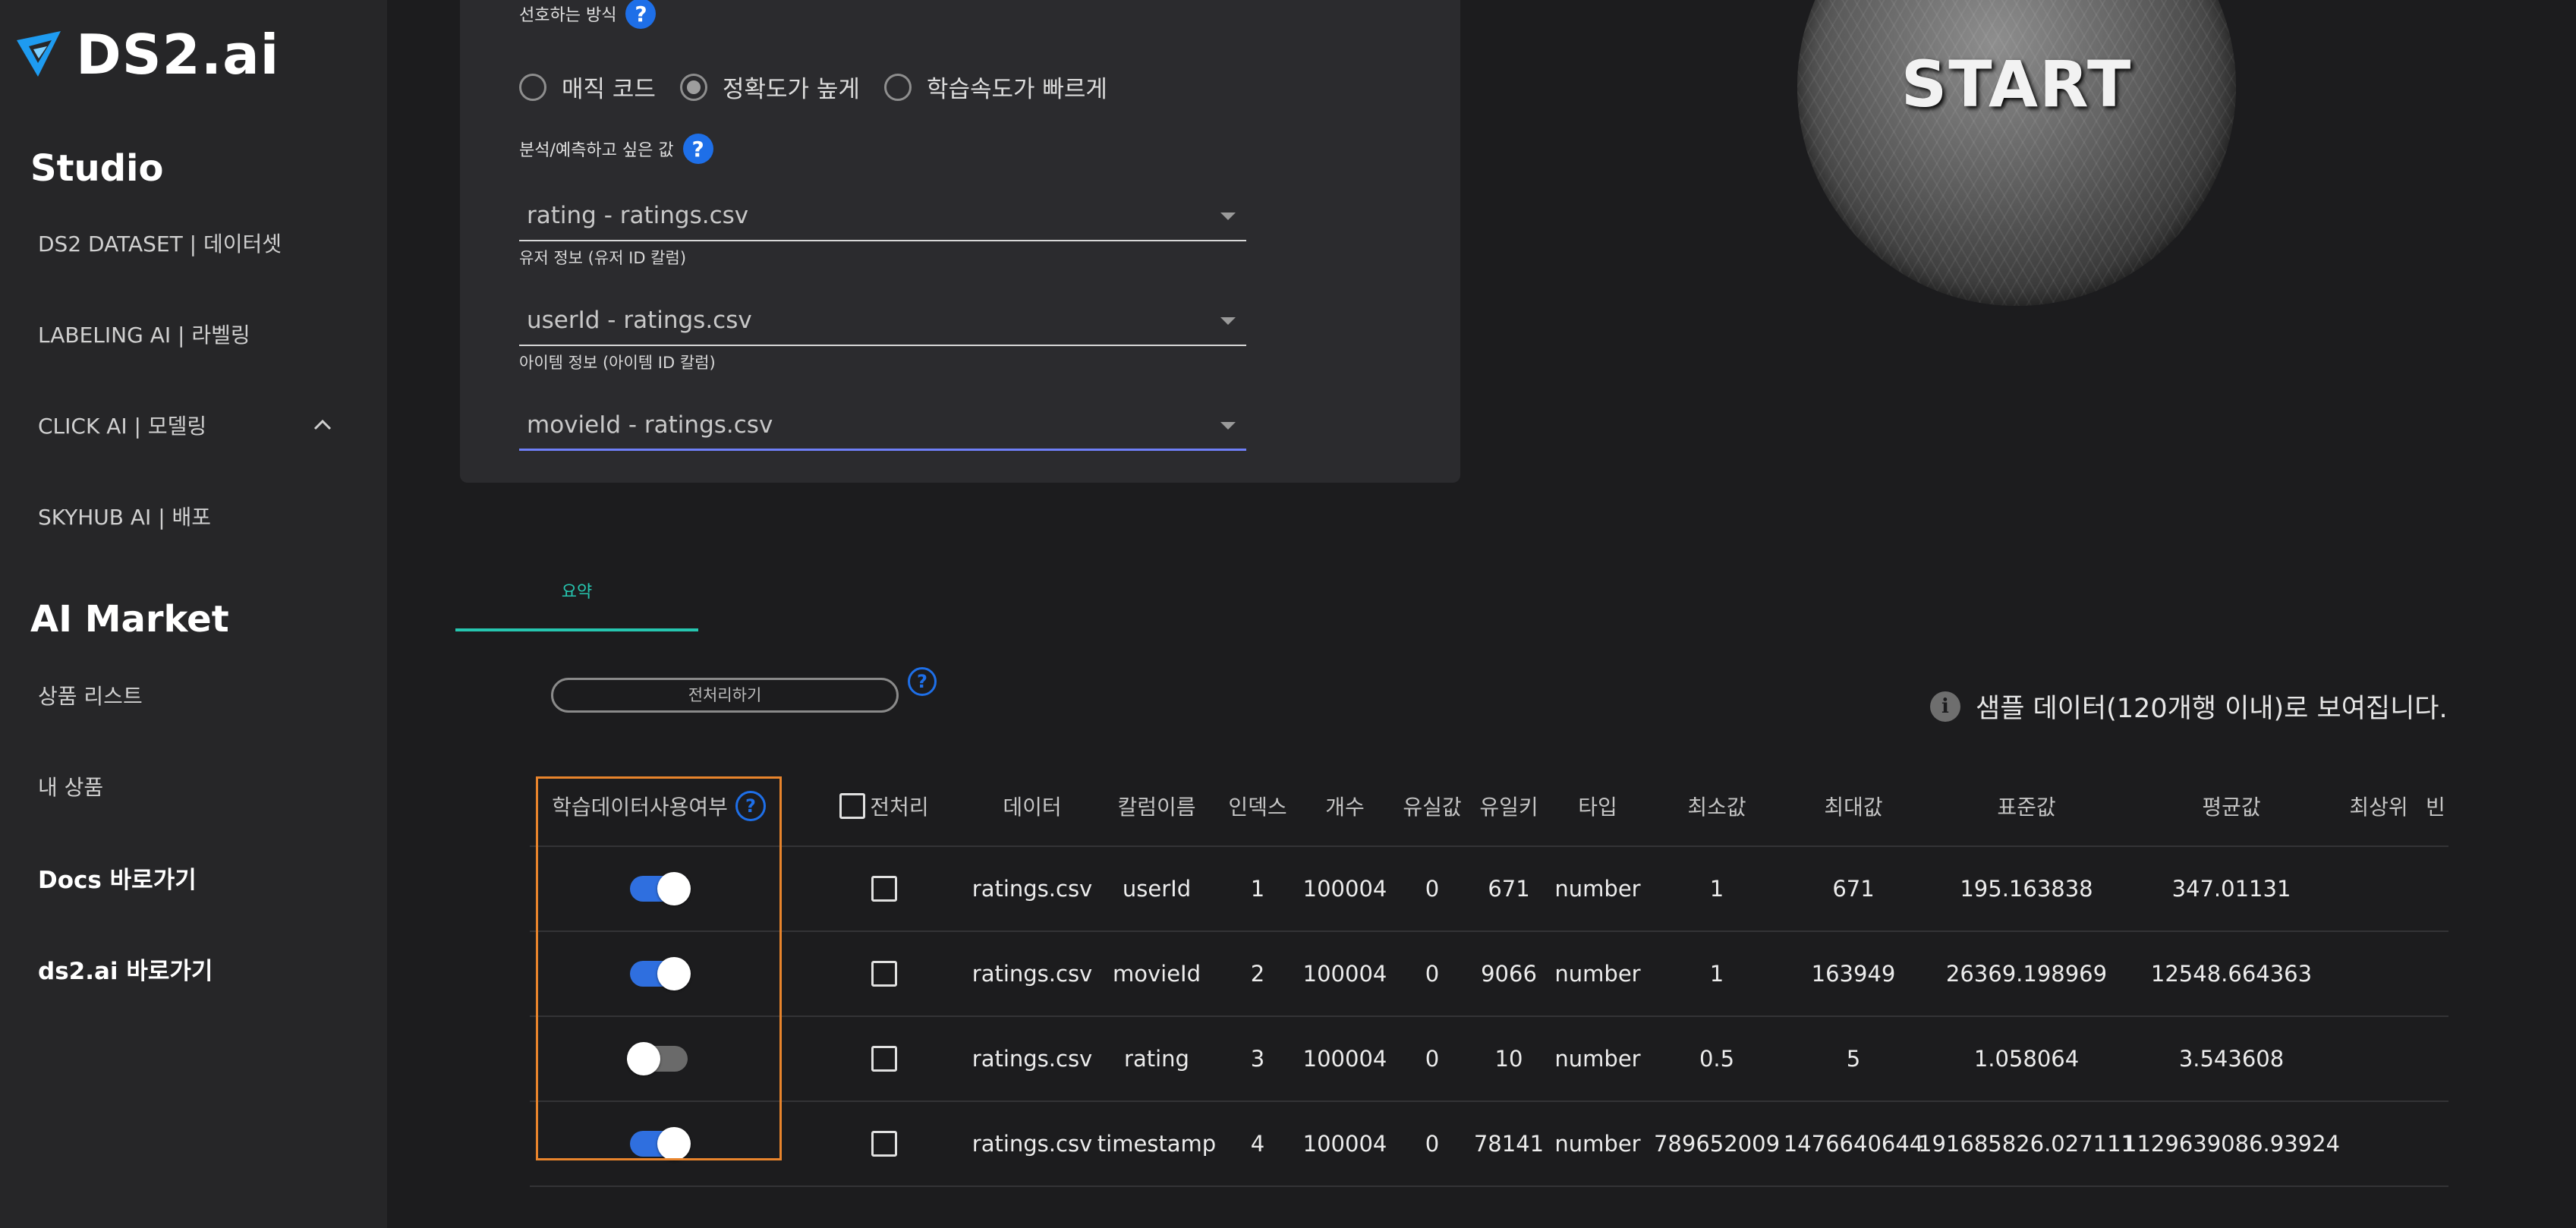  What do you see at coordinates (1716, 889) in the screenshot?
I see `cell-min: 1` at bounding box center [1716, 889].